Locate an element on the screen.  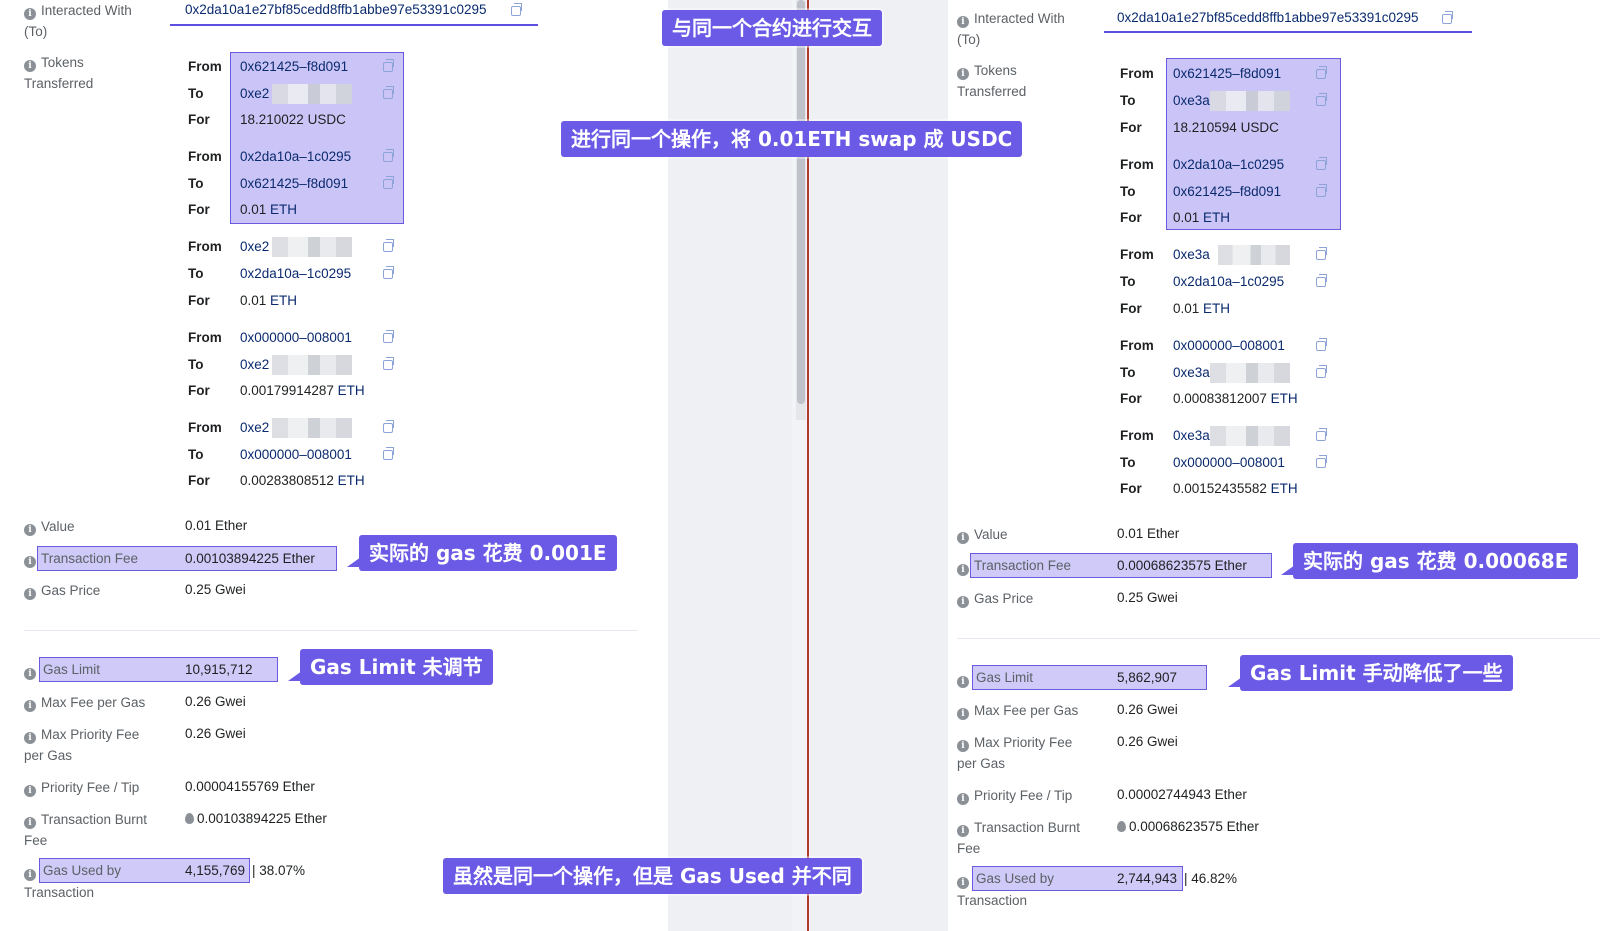
callout-limit-left: Gas Limit 未调节 is located at coordinates (390, 667).